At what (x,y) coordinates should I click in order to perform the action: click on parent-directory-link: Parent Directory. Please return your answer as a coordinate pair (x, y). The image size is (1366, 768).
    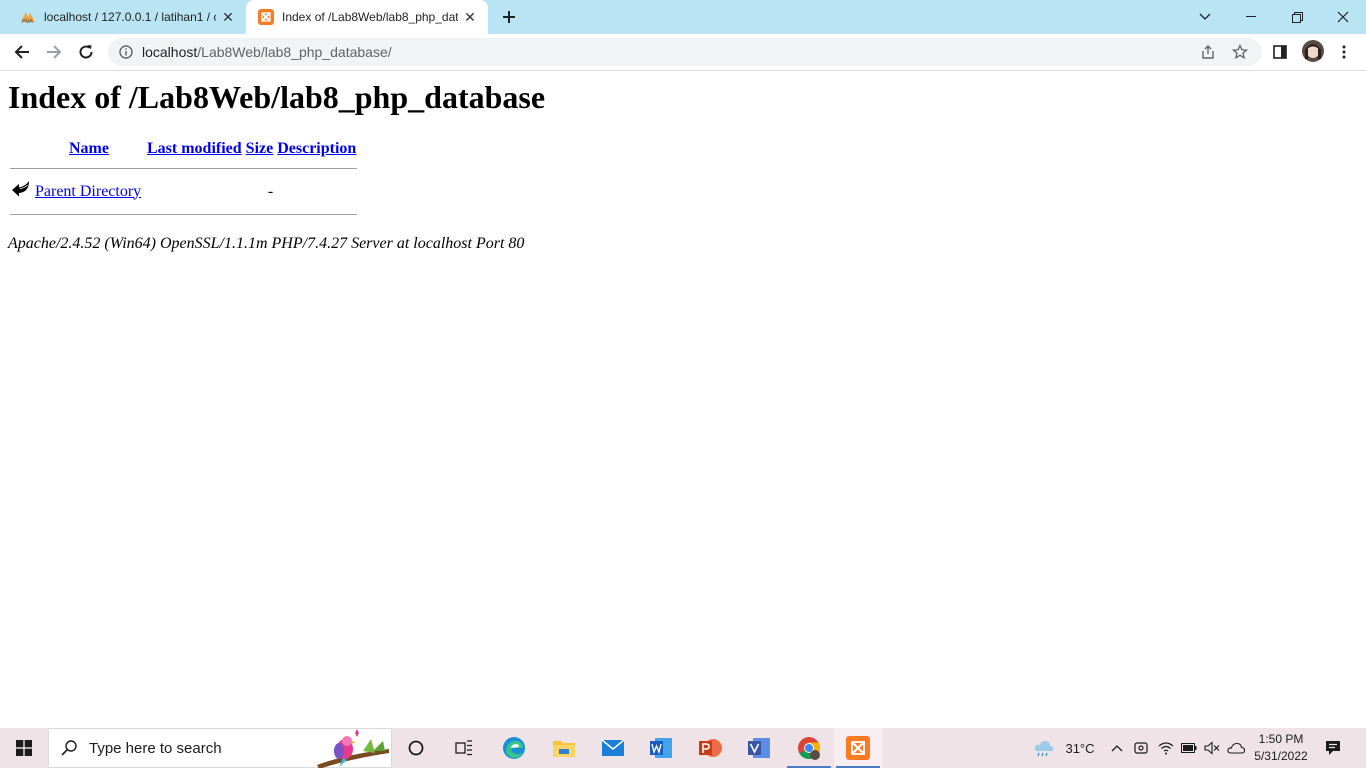
    Looking at the image, I should click on (88, 191).